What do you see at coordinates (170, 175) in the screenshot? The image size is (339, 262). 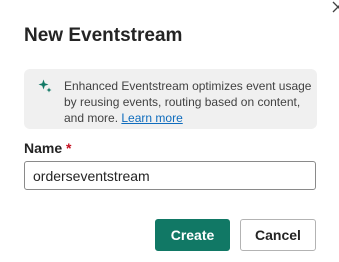 I see `name-input` at bounding box center [170, 175].